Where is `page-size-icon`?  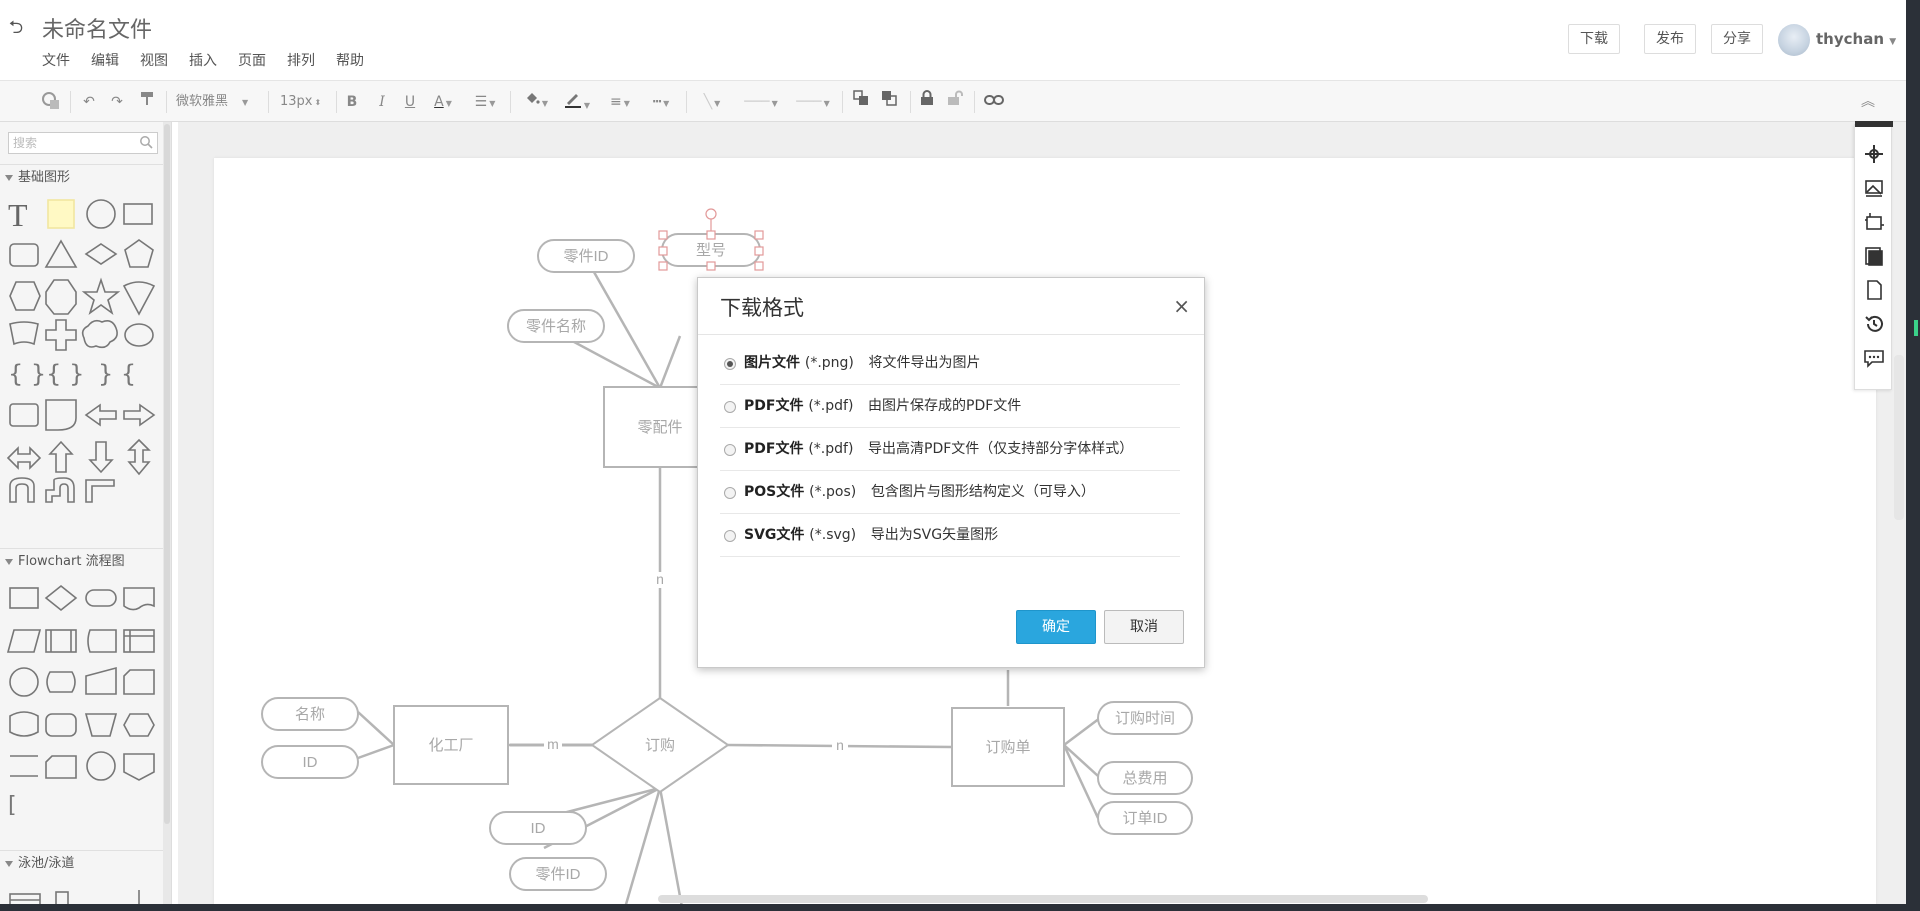
page-size-icon is located at coordinates (1874, 222).